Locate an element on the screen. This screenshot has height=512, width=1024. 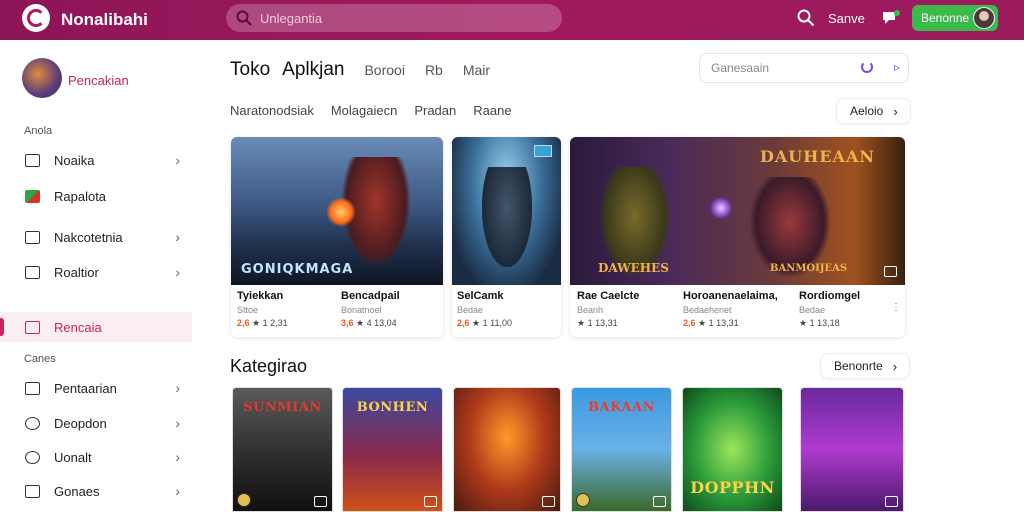
card-price: 2,6 ★ 1 13,31 is located at coordinates (711, 323).